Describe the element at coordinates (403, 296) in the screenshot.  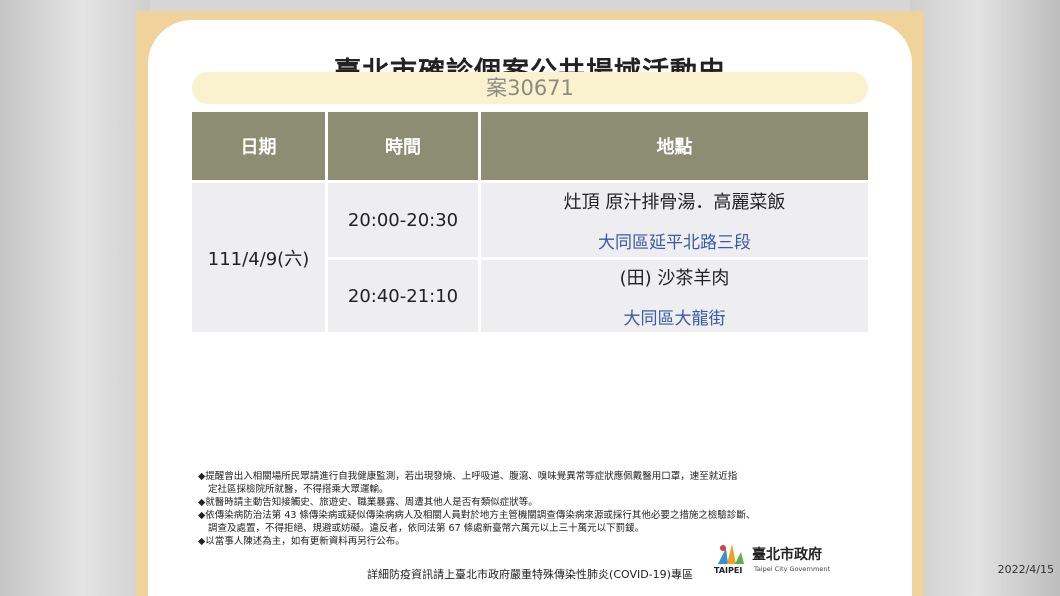
I see `cell-time: 20:40-21:10` at that location.